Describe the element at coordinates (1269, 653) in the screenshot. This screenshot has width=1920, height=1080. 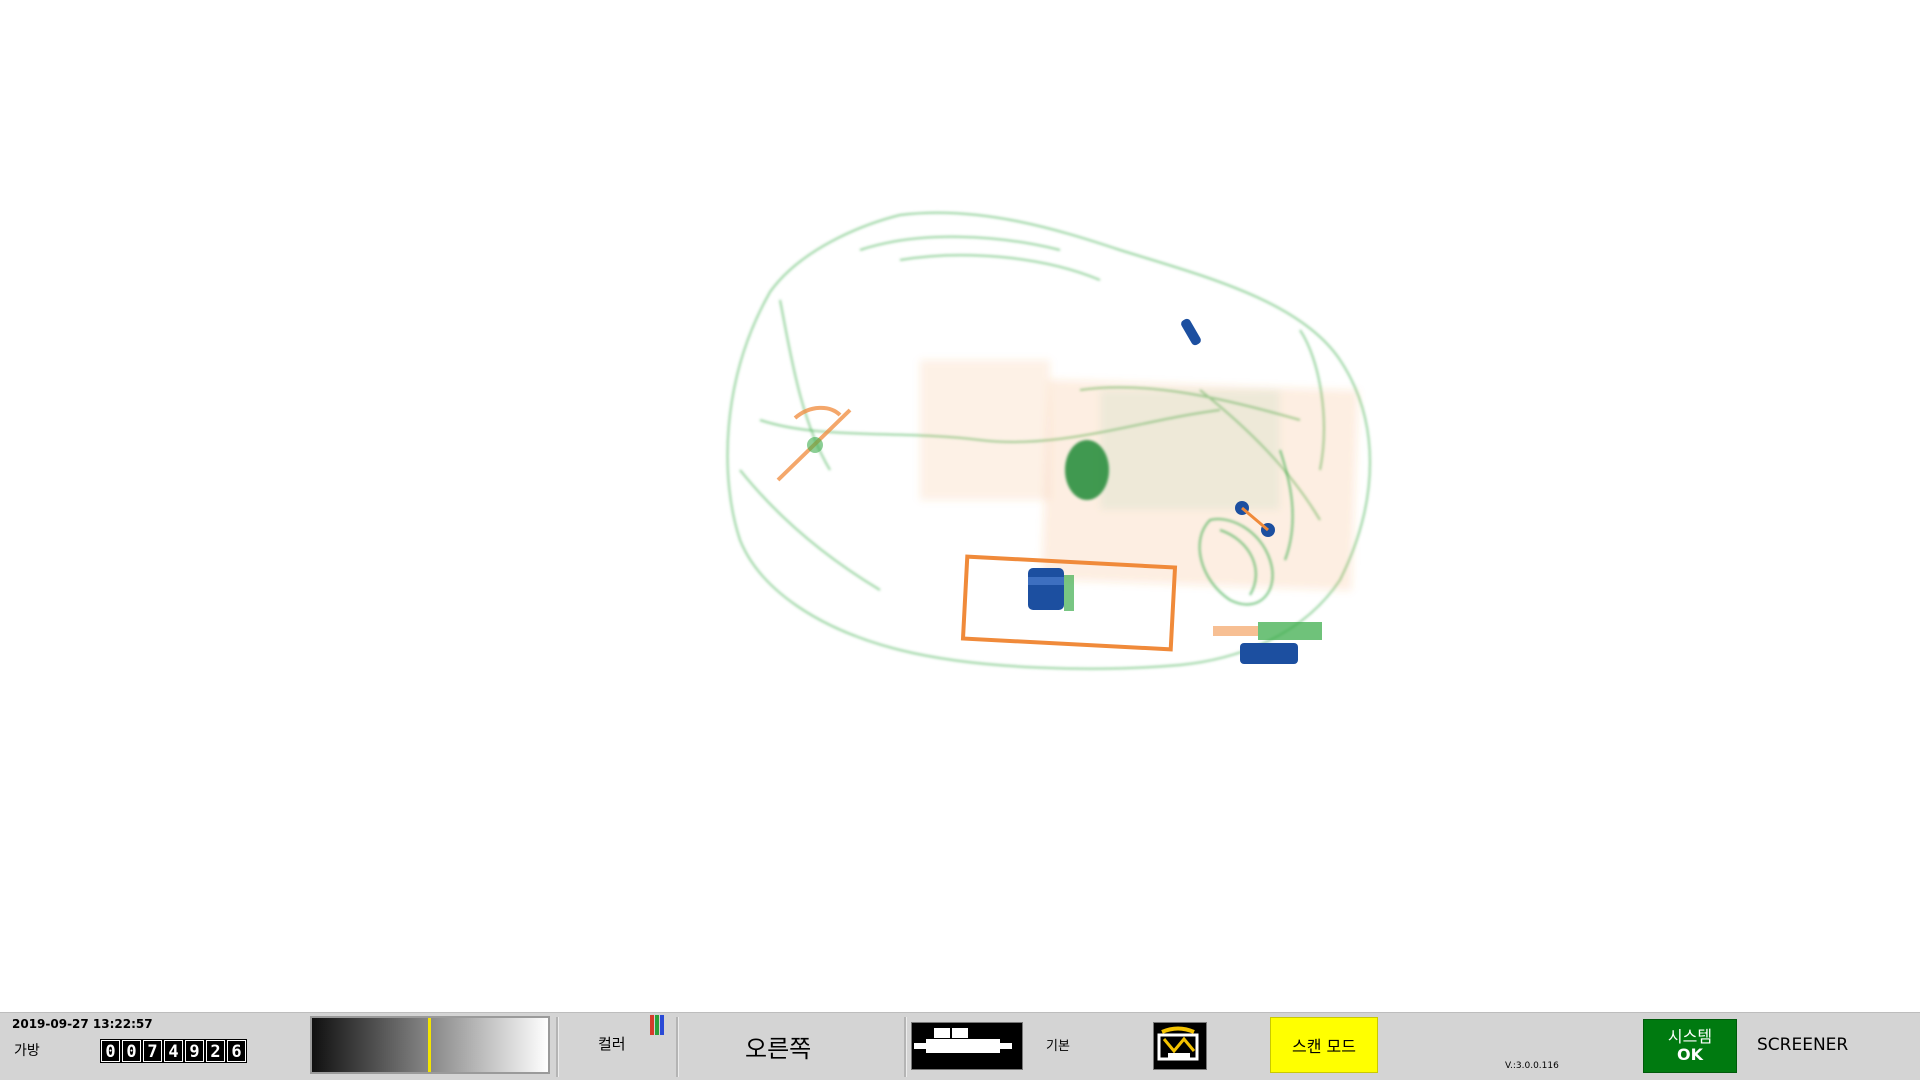
I see `battery` at that location.